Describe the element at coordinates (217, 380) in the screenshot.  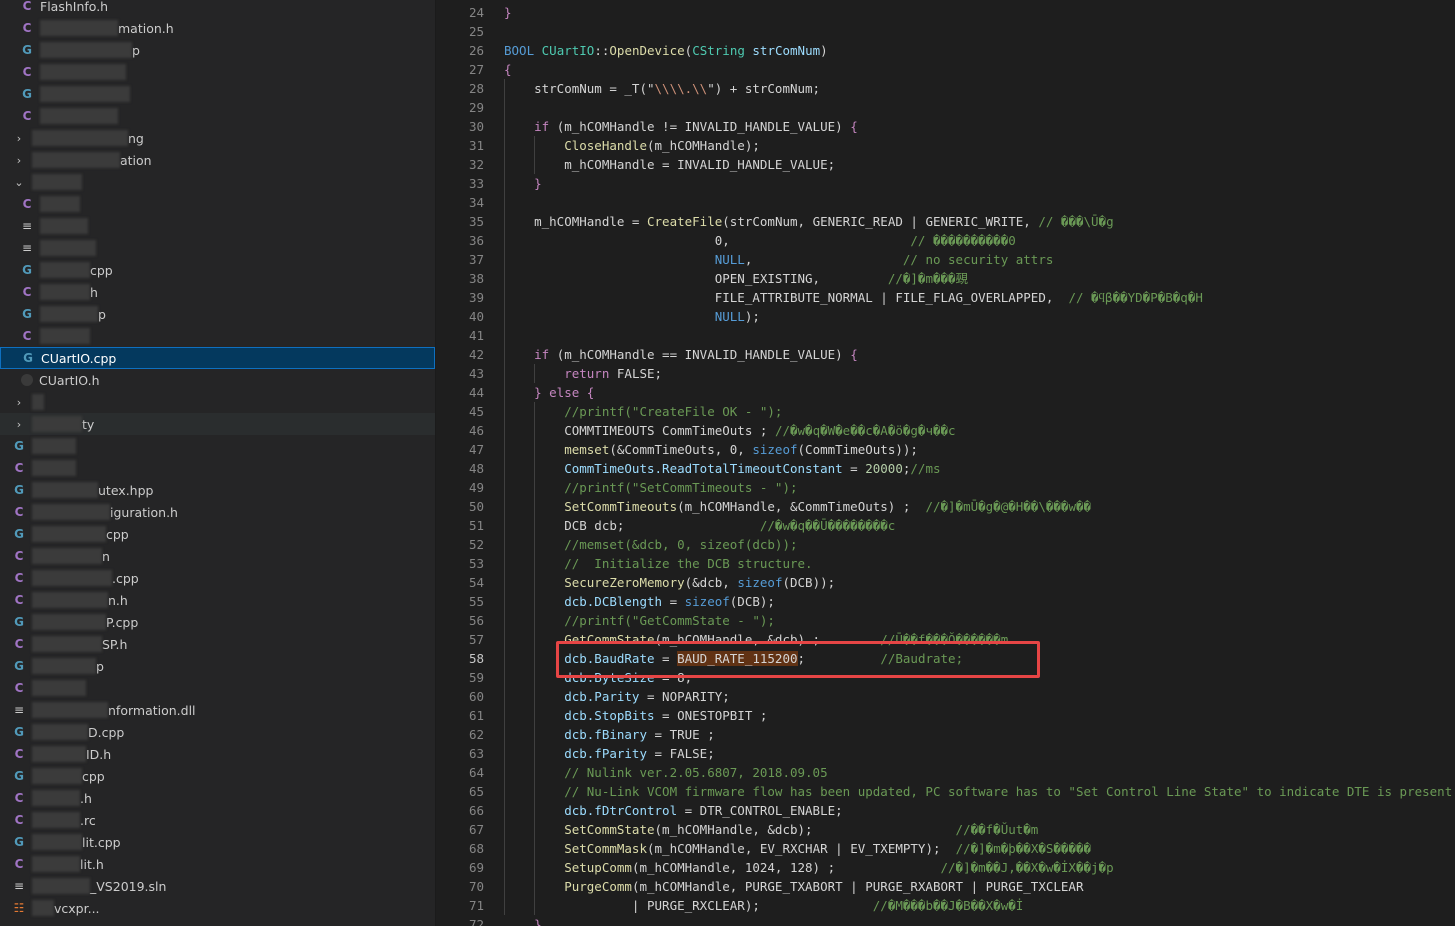
I see `tree-item: CUartIO.h` at that location.